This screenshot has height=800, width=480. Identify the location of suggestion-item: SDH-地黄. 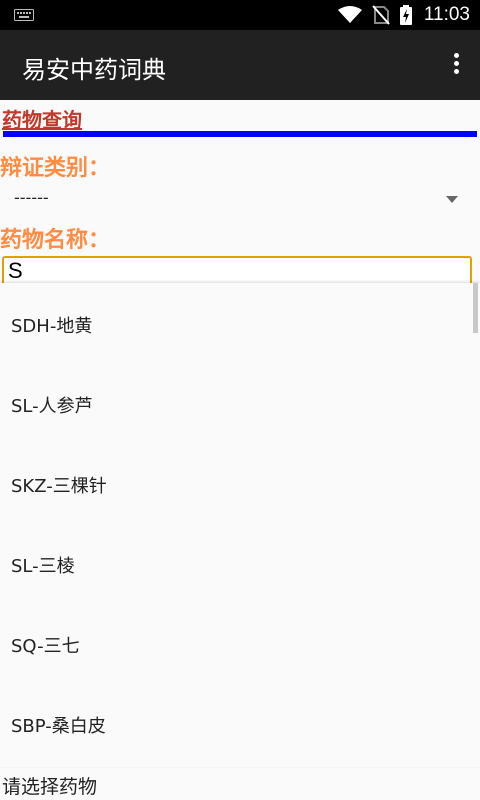
(240, 325).